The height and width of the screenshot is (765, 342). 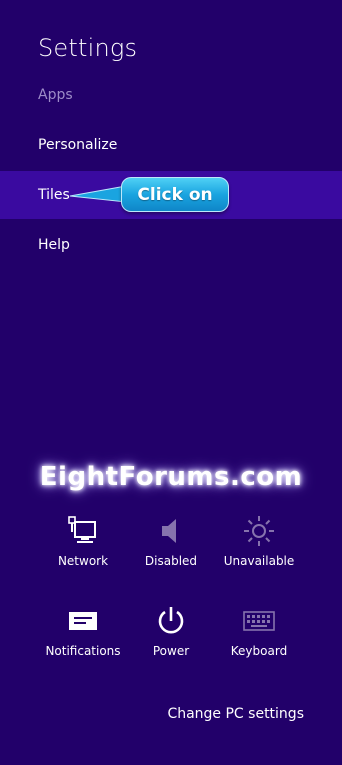 What do you see at coordinates (171, 621) in the screenshot?
I see `power-icon` at bounding box center [171, 621].